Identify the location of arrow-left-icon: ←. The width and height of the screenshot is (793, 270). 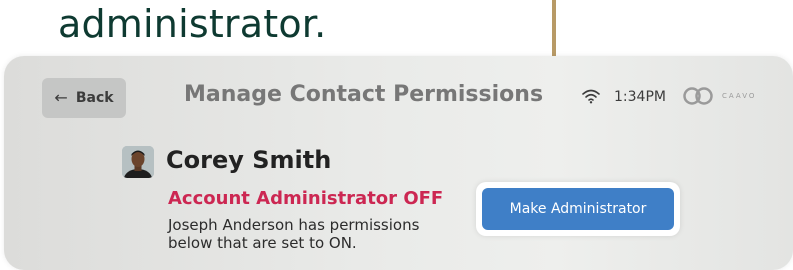
(61, 97).